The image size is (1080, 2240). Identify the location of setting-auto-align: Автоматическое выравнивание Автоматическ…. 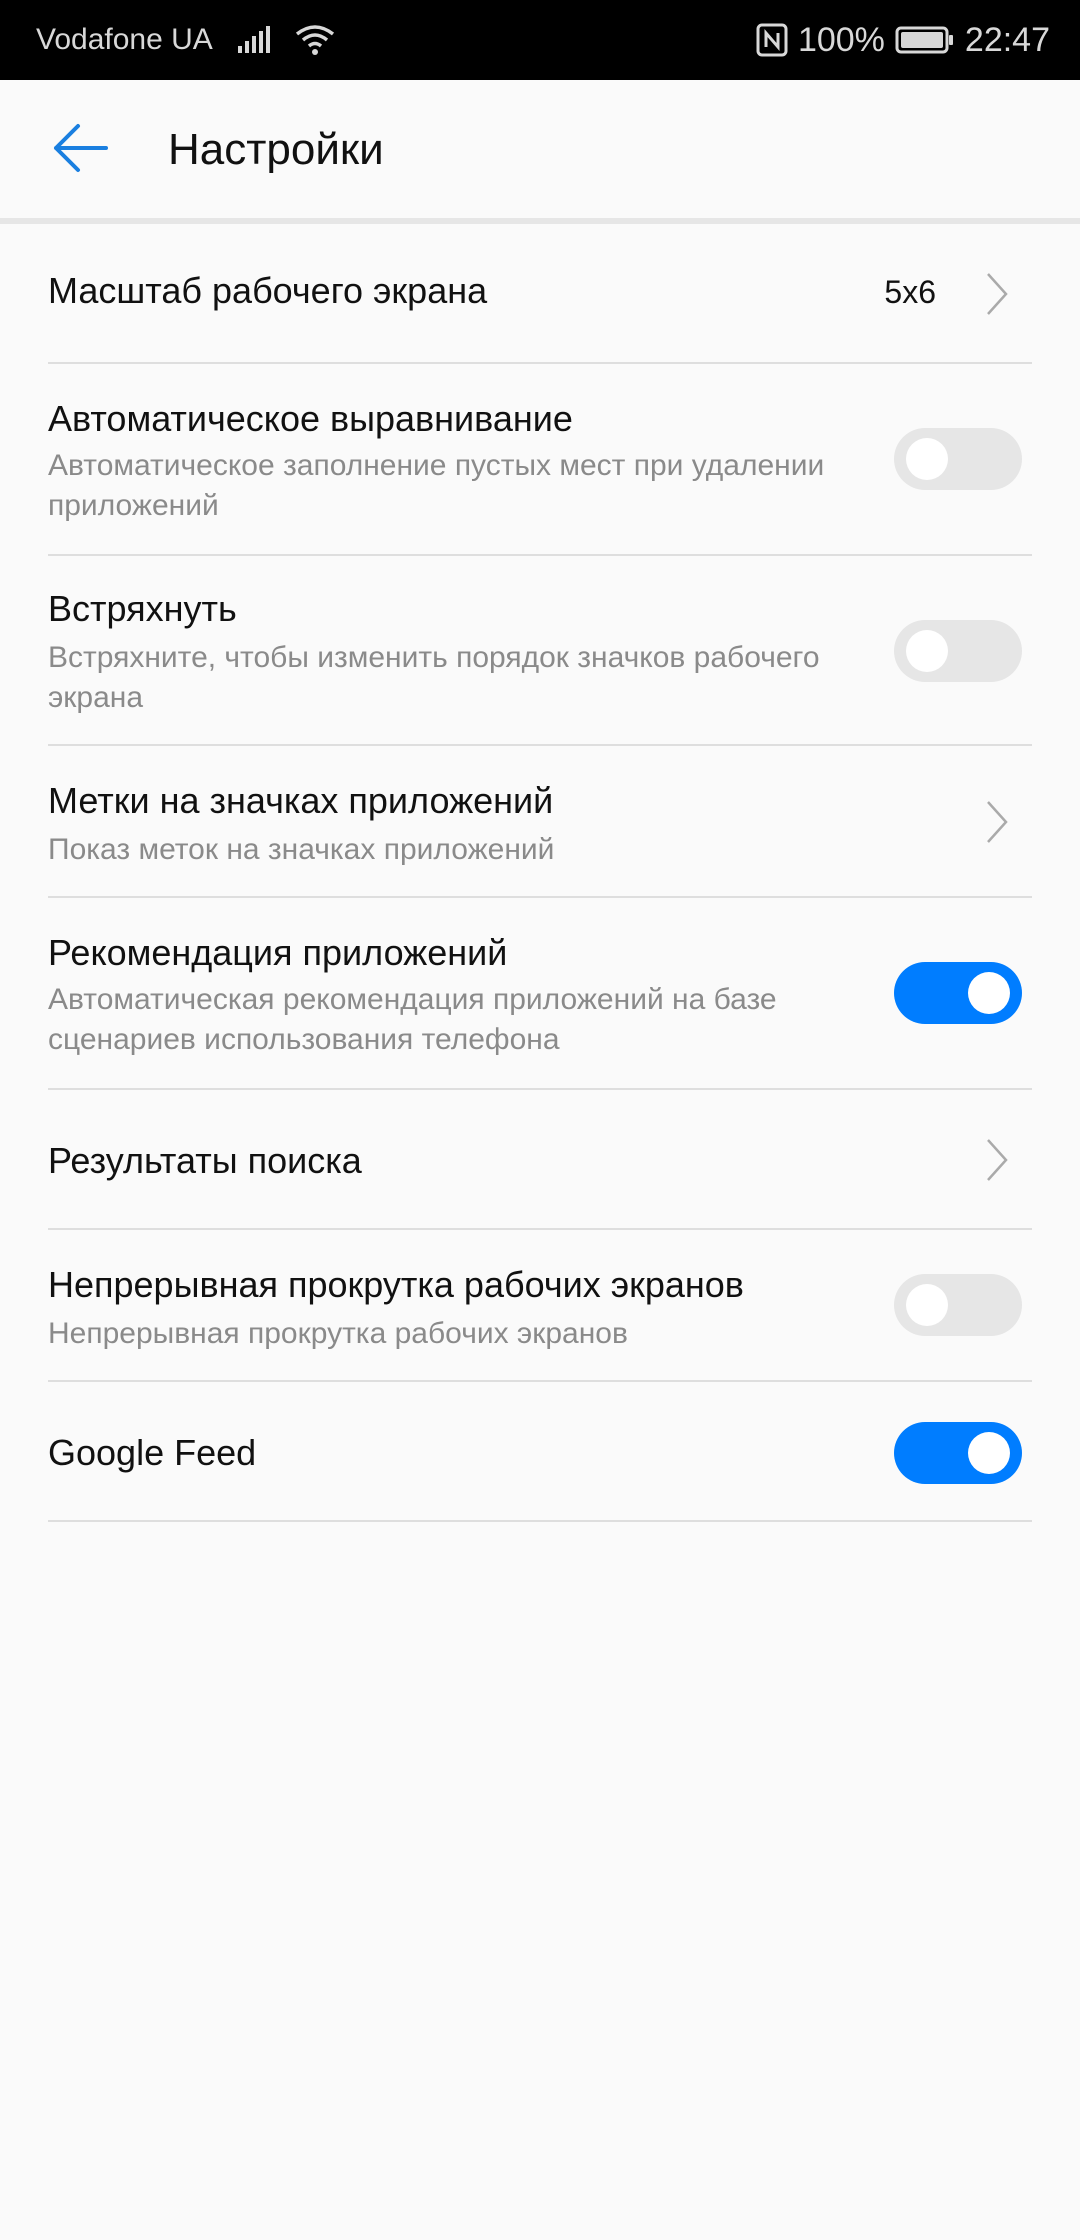
(540, 460).